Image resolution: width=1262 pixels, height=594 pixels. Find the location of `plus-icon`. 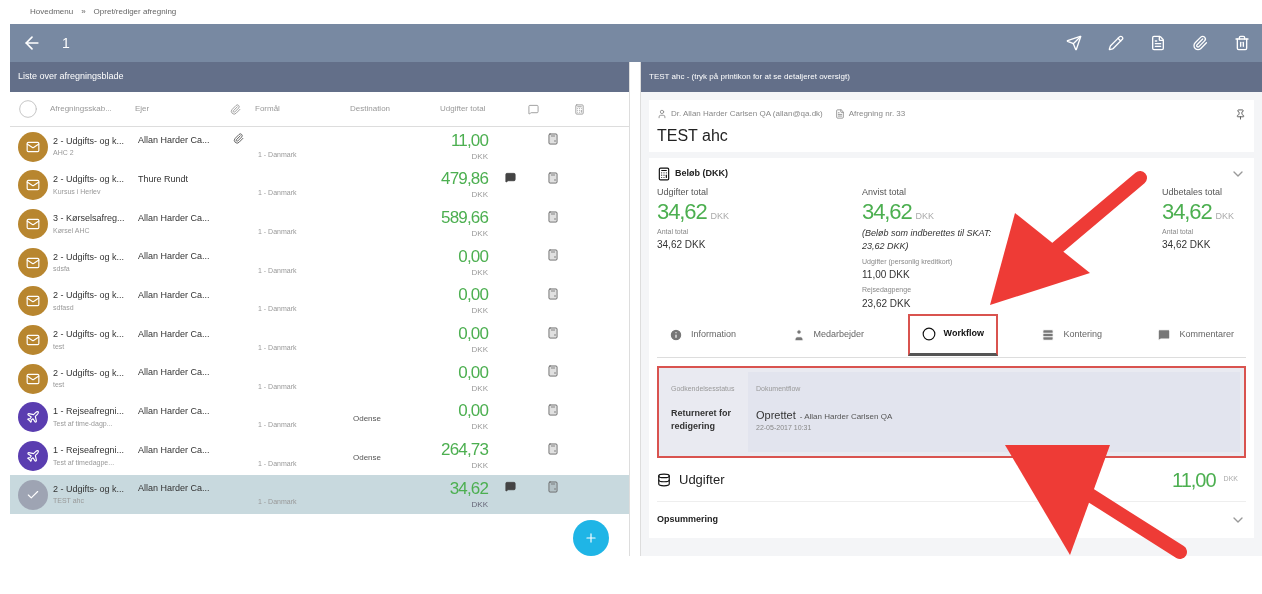

plus-icon is located at coordinates (591, 538).